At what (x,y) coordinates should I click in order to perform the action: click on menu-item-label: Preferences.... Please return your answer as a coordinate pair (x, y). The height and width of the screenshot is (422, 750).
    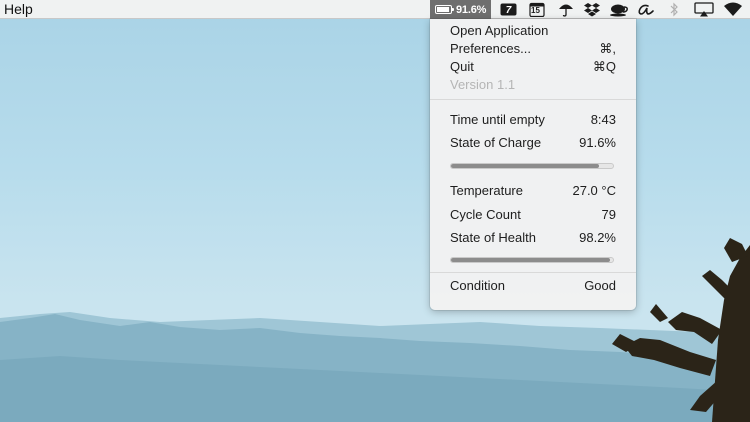
    Looking at the image, I should click on (490, 48).